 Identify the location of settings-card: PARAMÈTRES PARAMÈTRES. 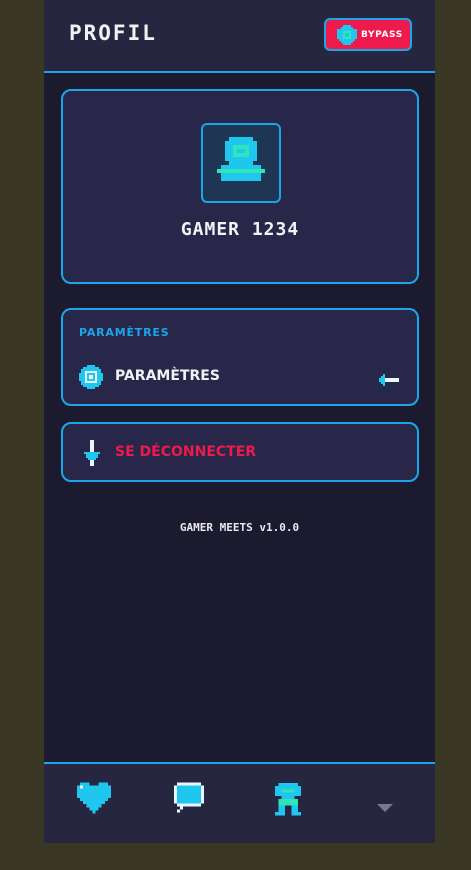
(240, 357).